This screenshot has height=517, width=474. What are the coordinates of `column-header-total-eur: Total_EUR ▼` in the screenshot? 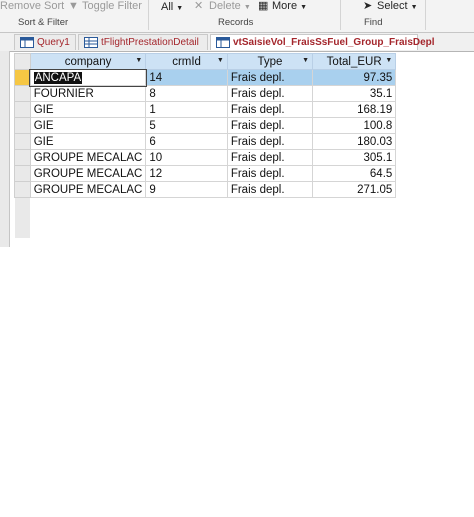 It's located at (354, 61).